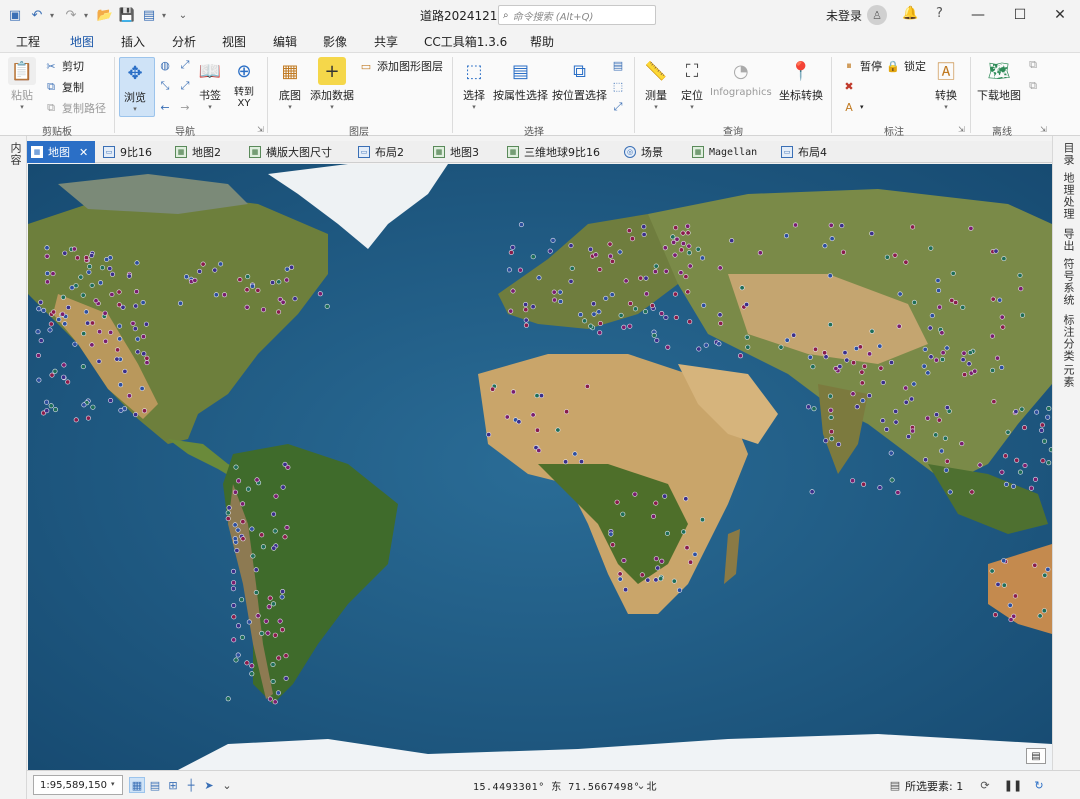 The width and height of the screenshot is (1080, 799). What do you see at coordinates (133, 41) in the screenshot?
I see `tab-insert: 插入` at bounding box center [133, 41].